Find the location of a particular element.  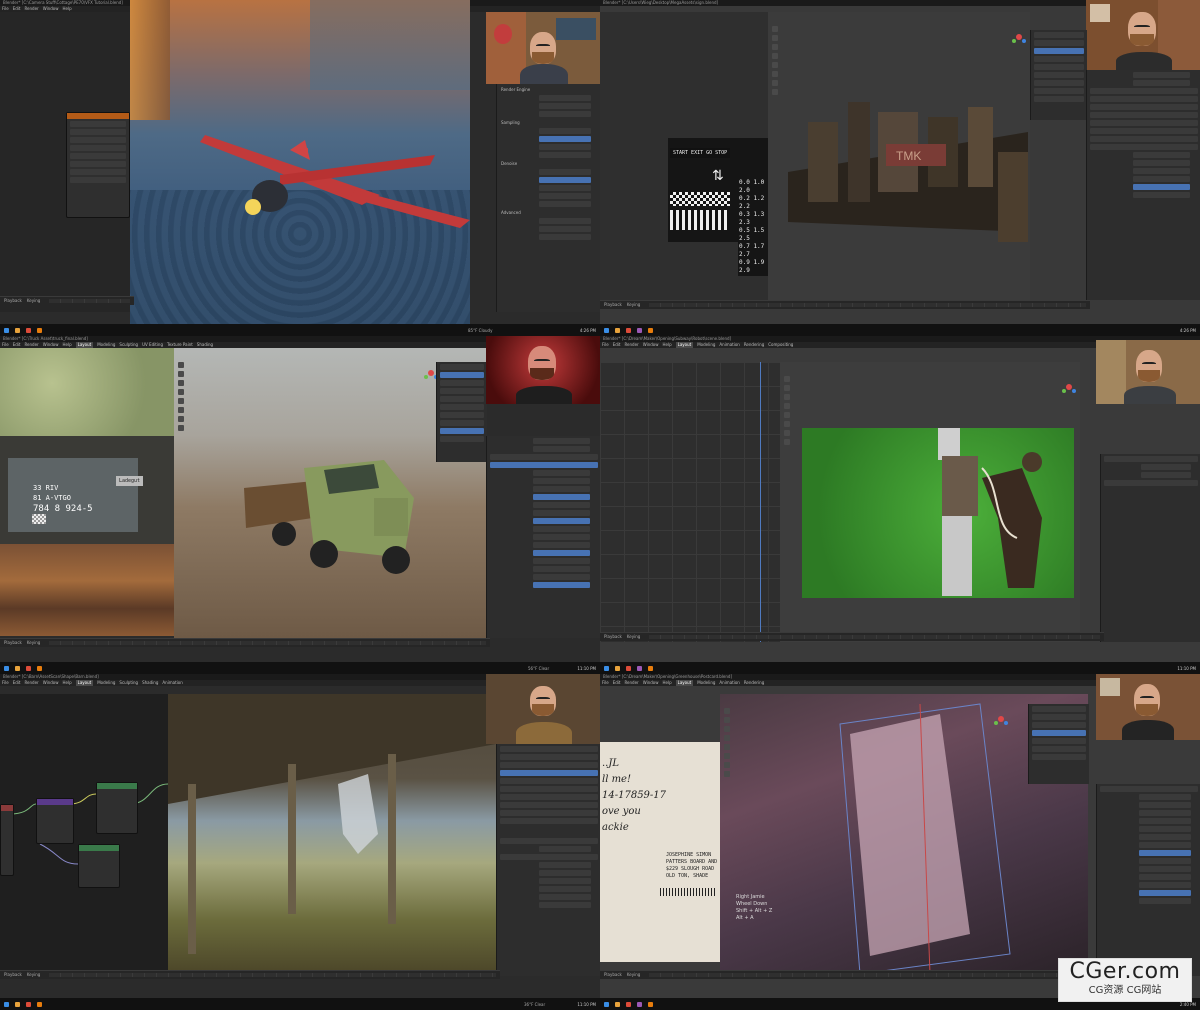

node-editor is located at coordinates (84, 835).